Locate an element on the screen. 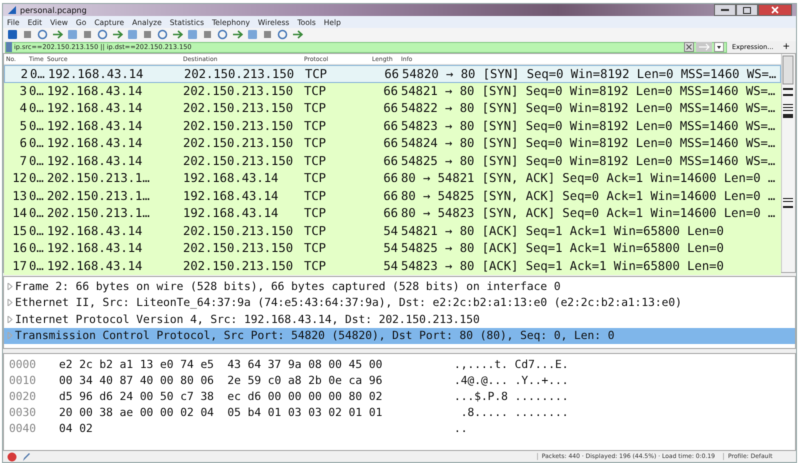  add-button: + is located at coordinates (786, 47).